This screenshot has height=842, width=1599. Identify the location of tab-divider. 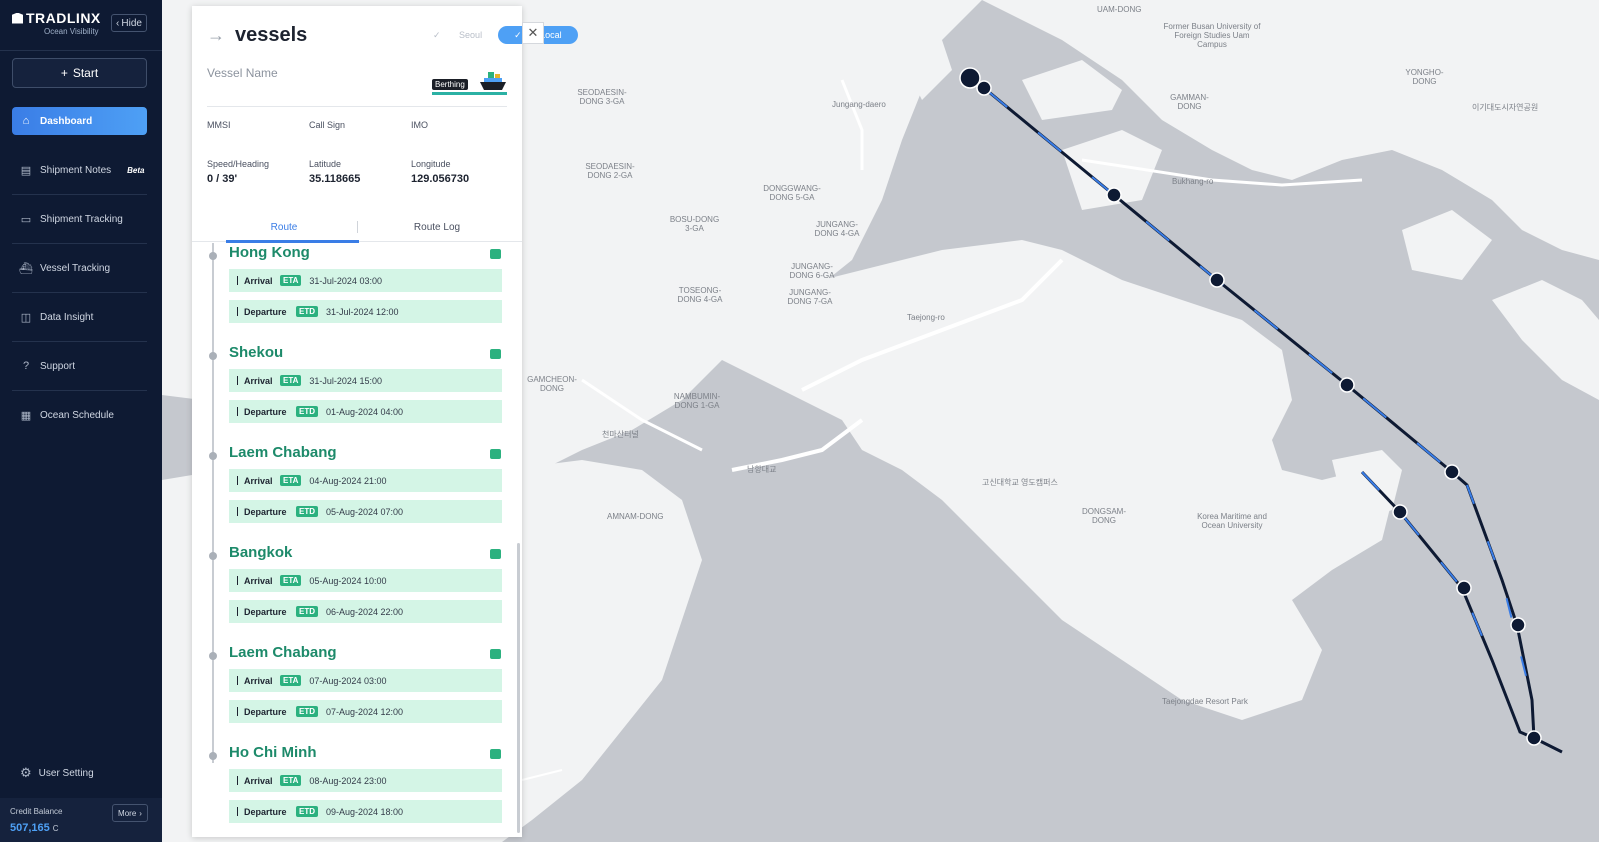
(357, 227).